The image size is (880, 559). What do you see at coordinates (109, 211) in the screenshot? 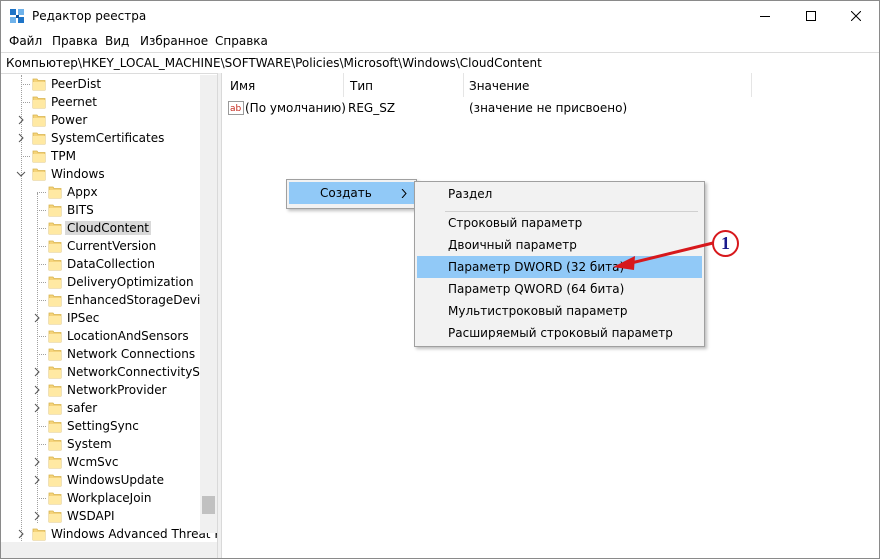
I see `tree-item: BITS` at bounding box center [109, 211].